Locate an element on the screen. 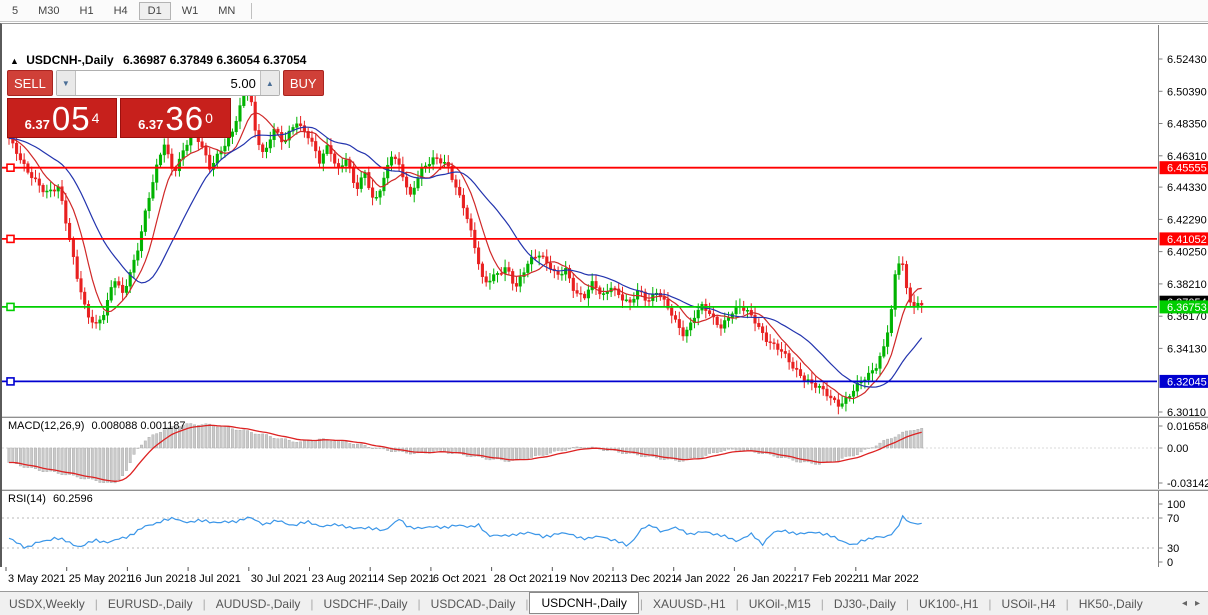 This screenshot has width=1208, height=615. svg-text: 70 is located at coordinates (1173, 519).